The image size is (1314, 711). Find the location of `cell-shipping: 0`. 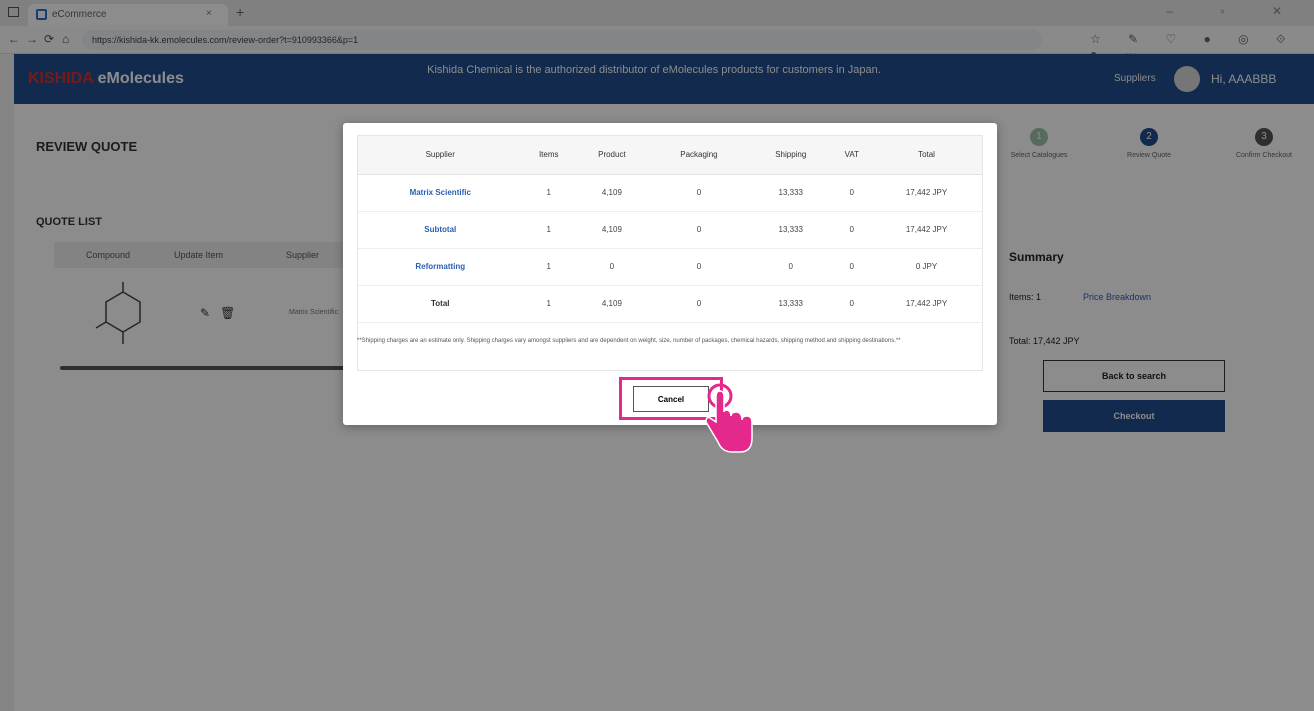

cell-shipping: 0 is located at coordinates (791, 267).